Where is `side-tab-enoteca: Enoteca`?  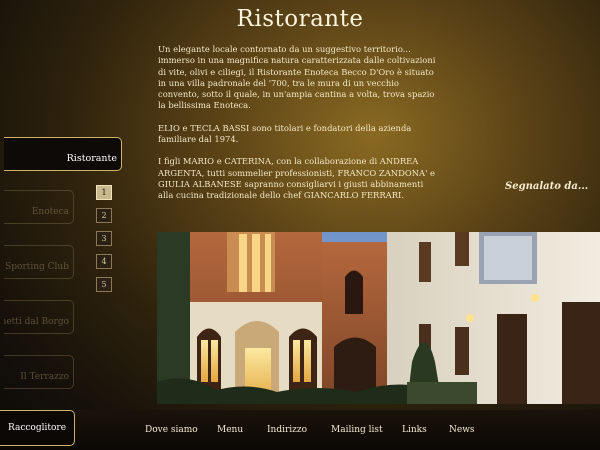
side-tab-enoteca: Enoteca is located at coordinates (39, 207).